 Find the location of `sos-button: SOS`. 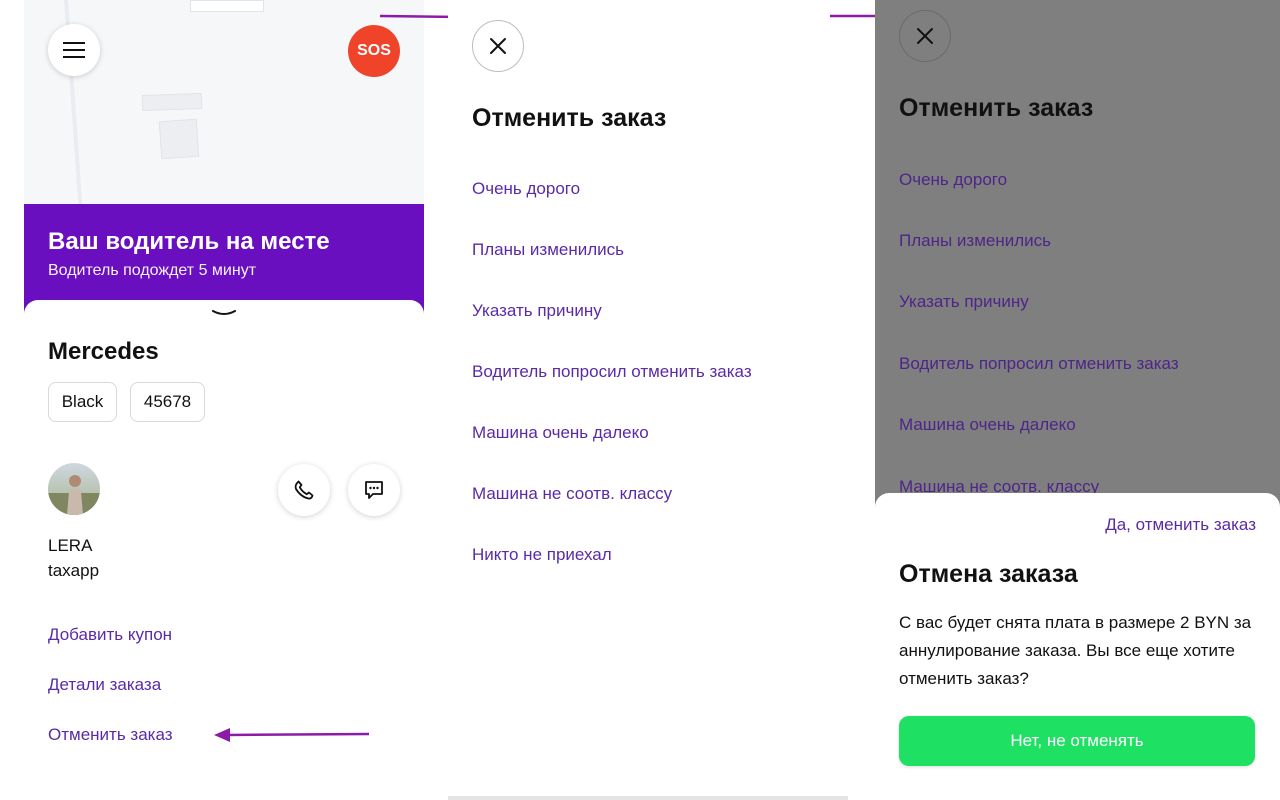

sos-button: SOS is located at coordinates (374, 51).